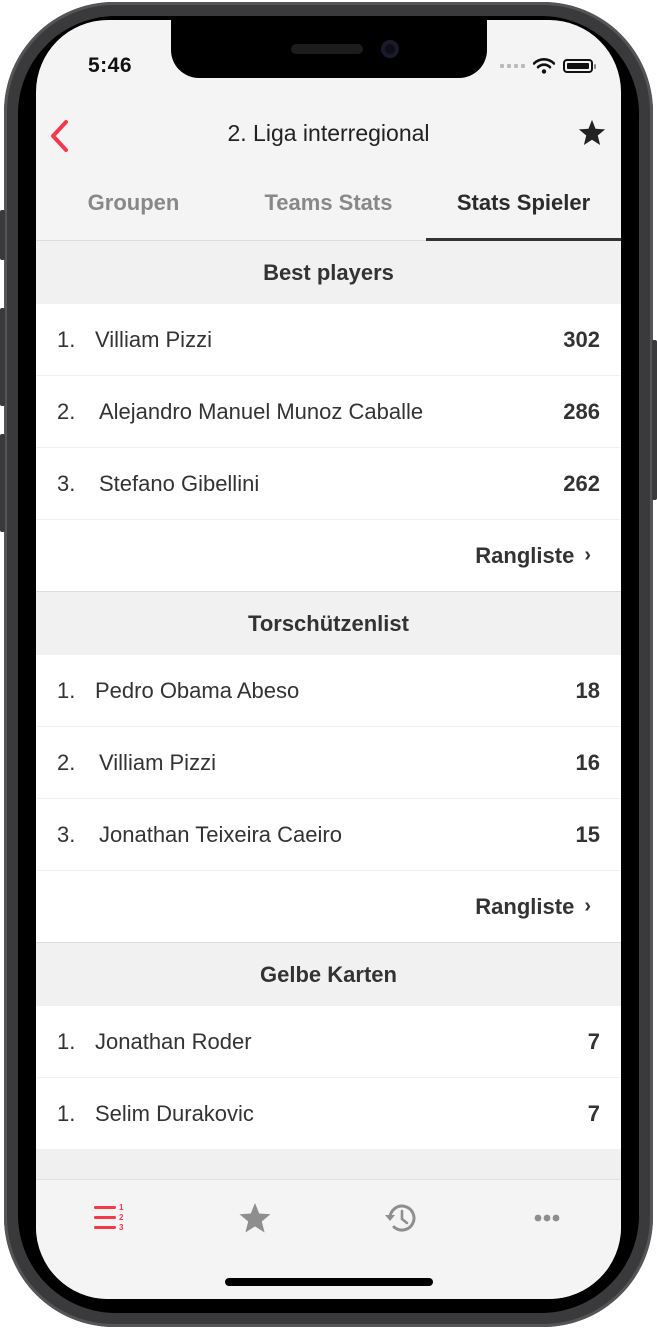  I want to click on navigation-bar: 2. Liga interregional, so click(328, 136).